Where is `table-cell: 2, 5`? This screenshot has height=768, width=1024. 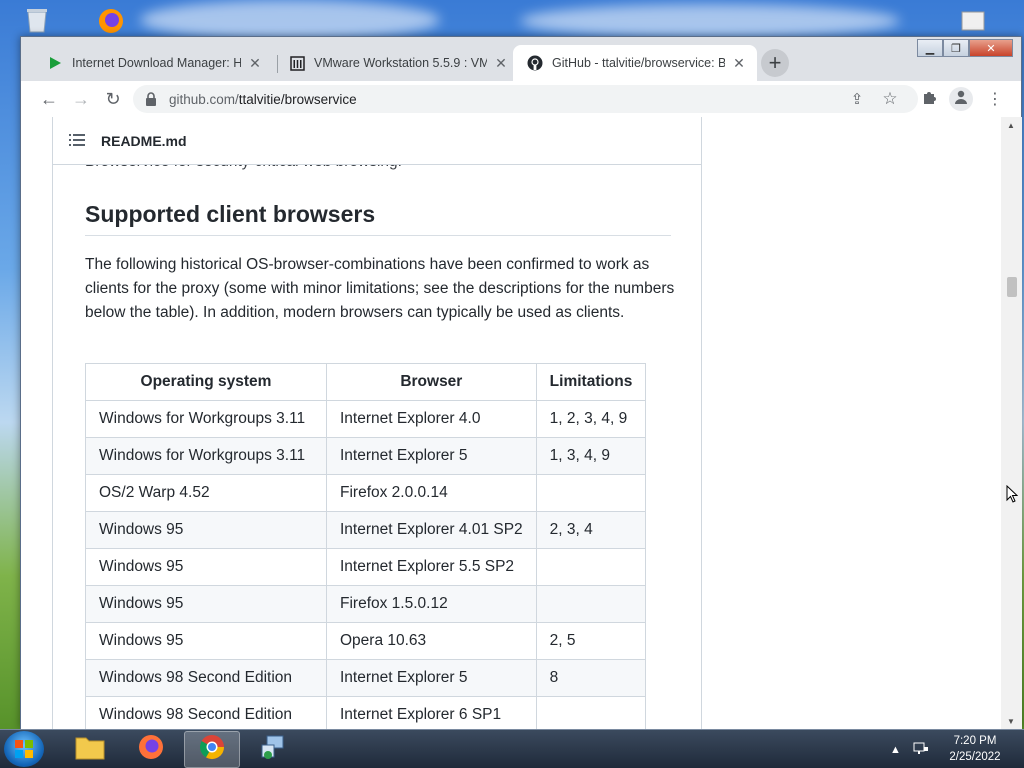 table-cell: 2, 5 is located at coordinates (591, 641).